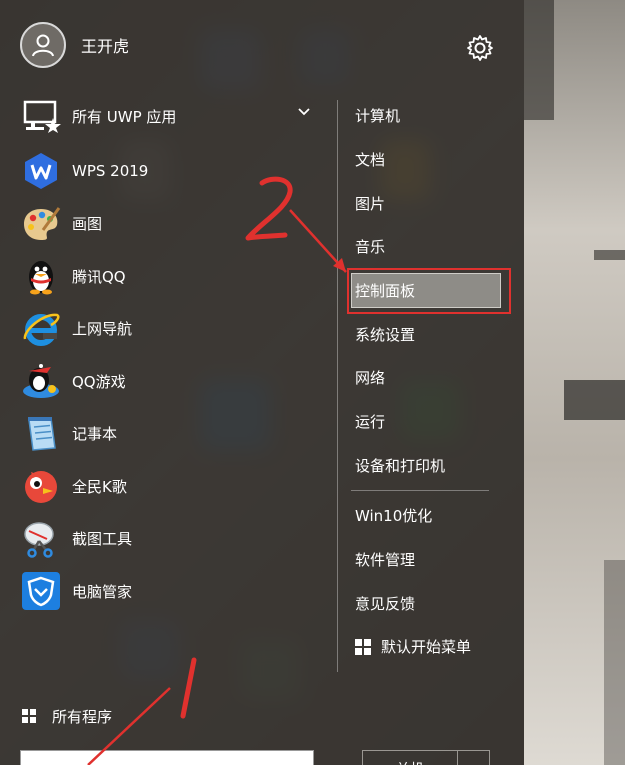 This screenshot has height=765, width=625. What do you see at coordinates (370, 378) in the screenshot?
I see `place-label: 网络` at bounding box center [370, 378].